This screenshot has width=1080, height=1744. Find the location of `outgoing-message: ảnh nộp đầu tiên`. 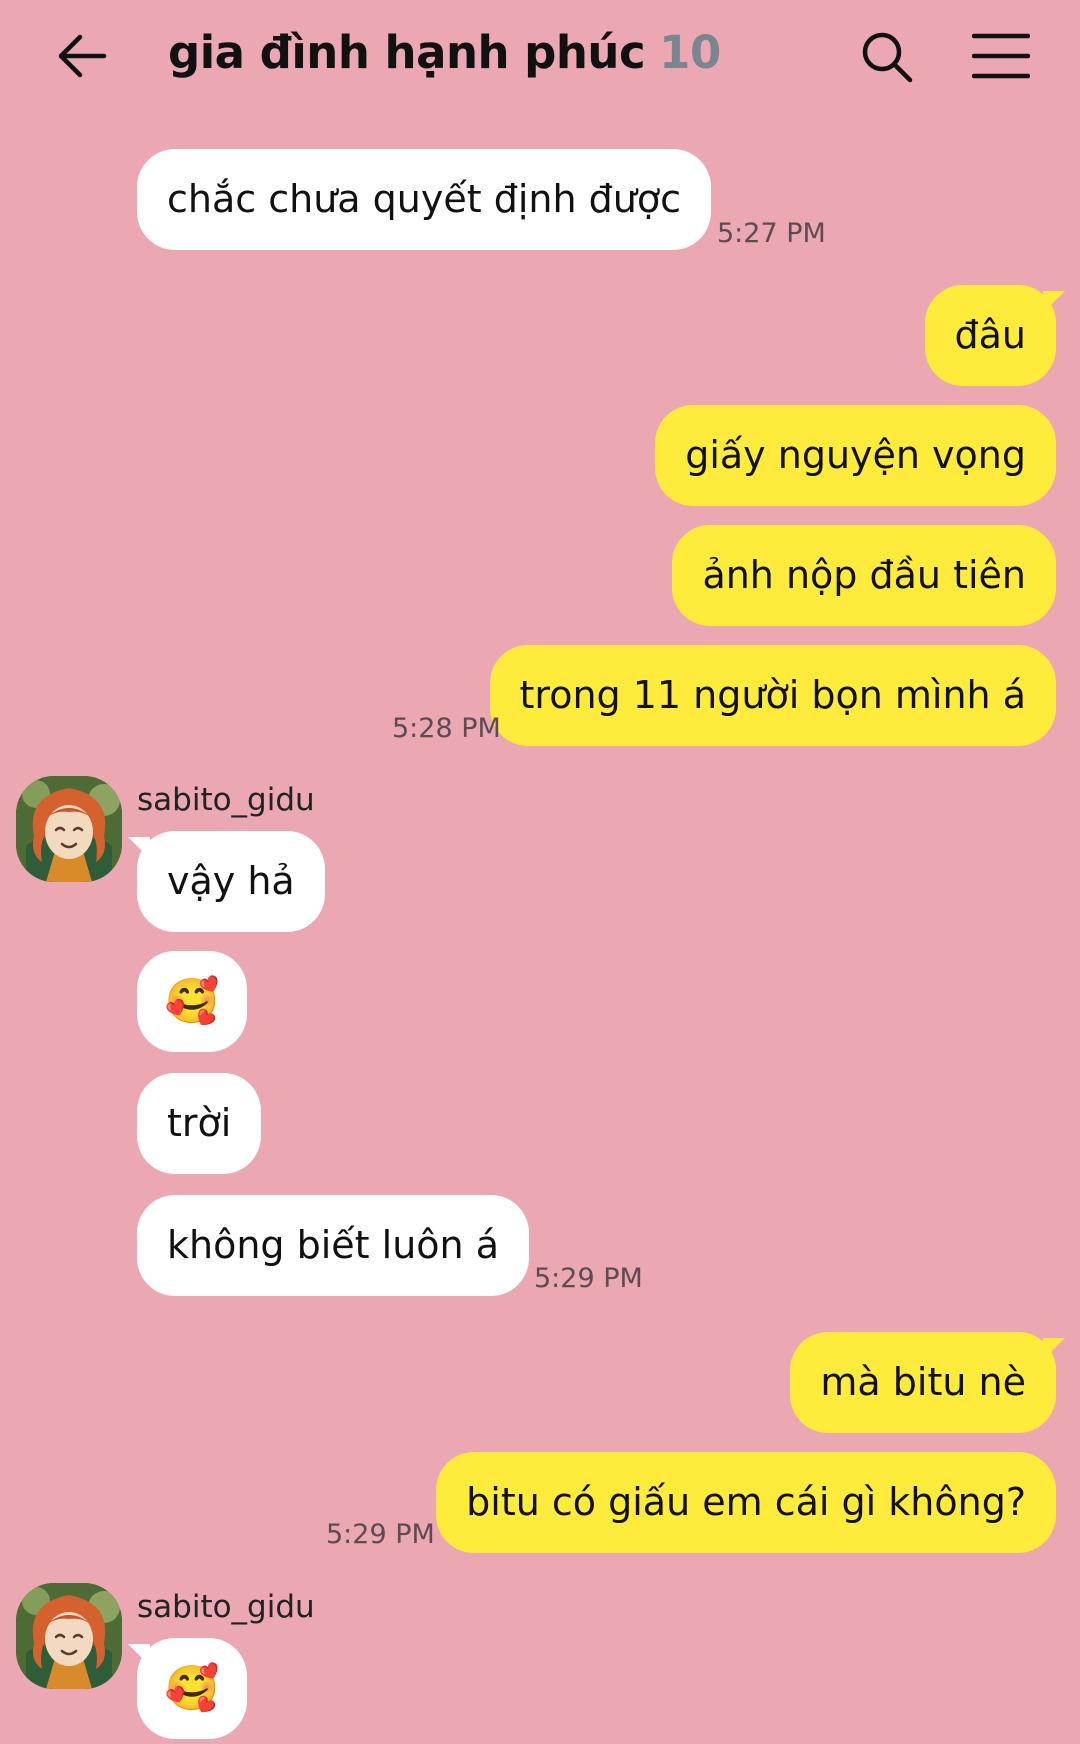

outgoing-message: ảnh nộp đầu tiên is located at coordinates (864, 575).